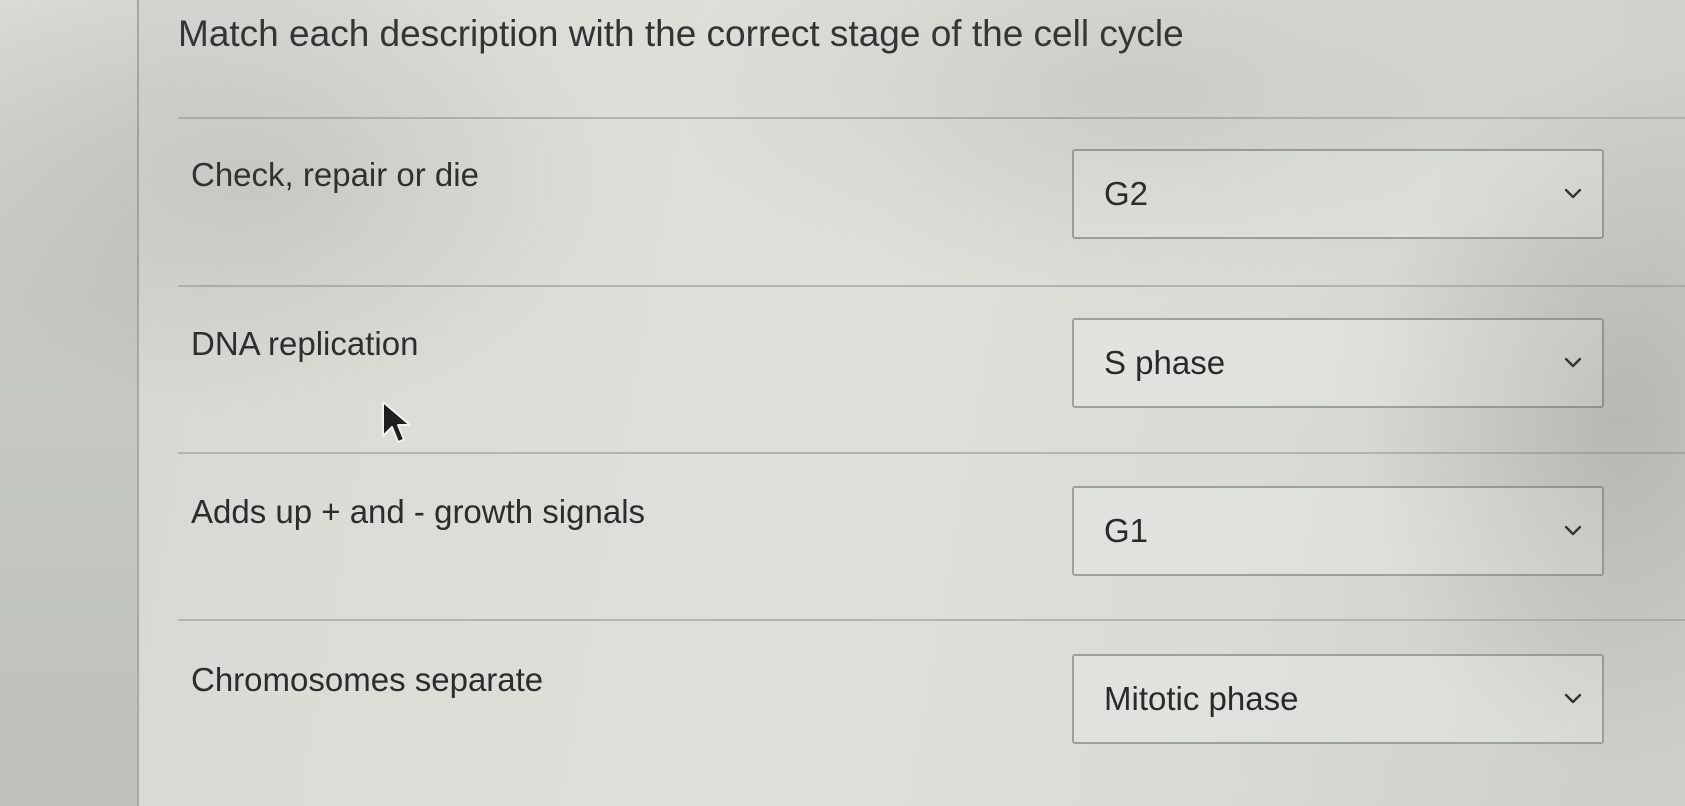 This screenshot has width=1685, height=806. What do you see at coordinates (1126, 193) in the screenshot?
I see `selected-stage: G2` at bounding box center [1126, 193].